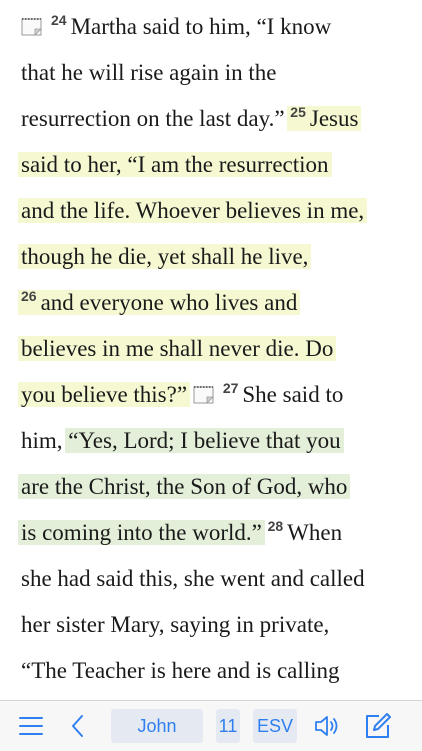  I want to click on highlighted-text: believes in me shall never die. Do, so click(177, 348).